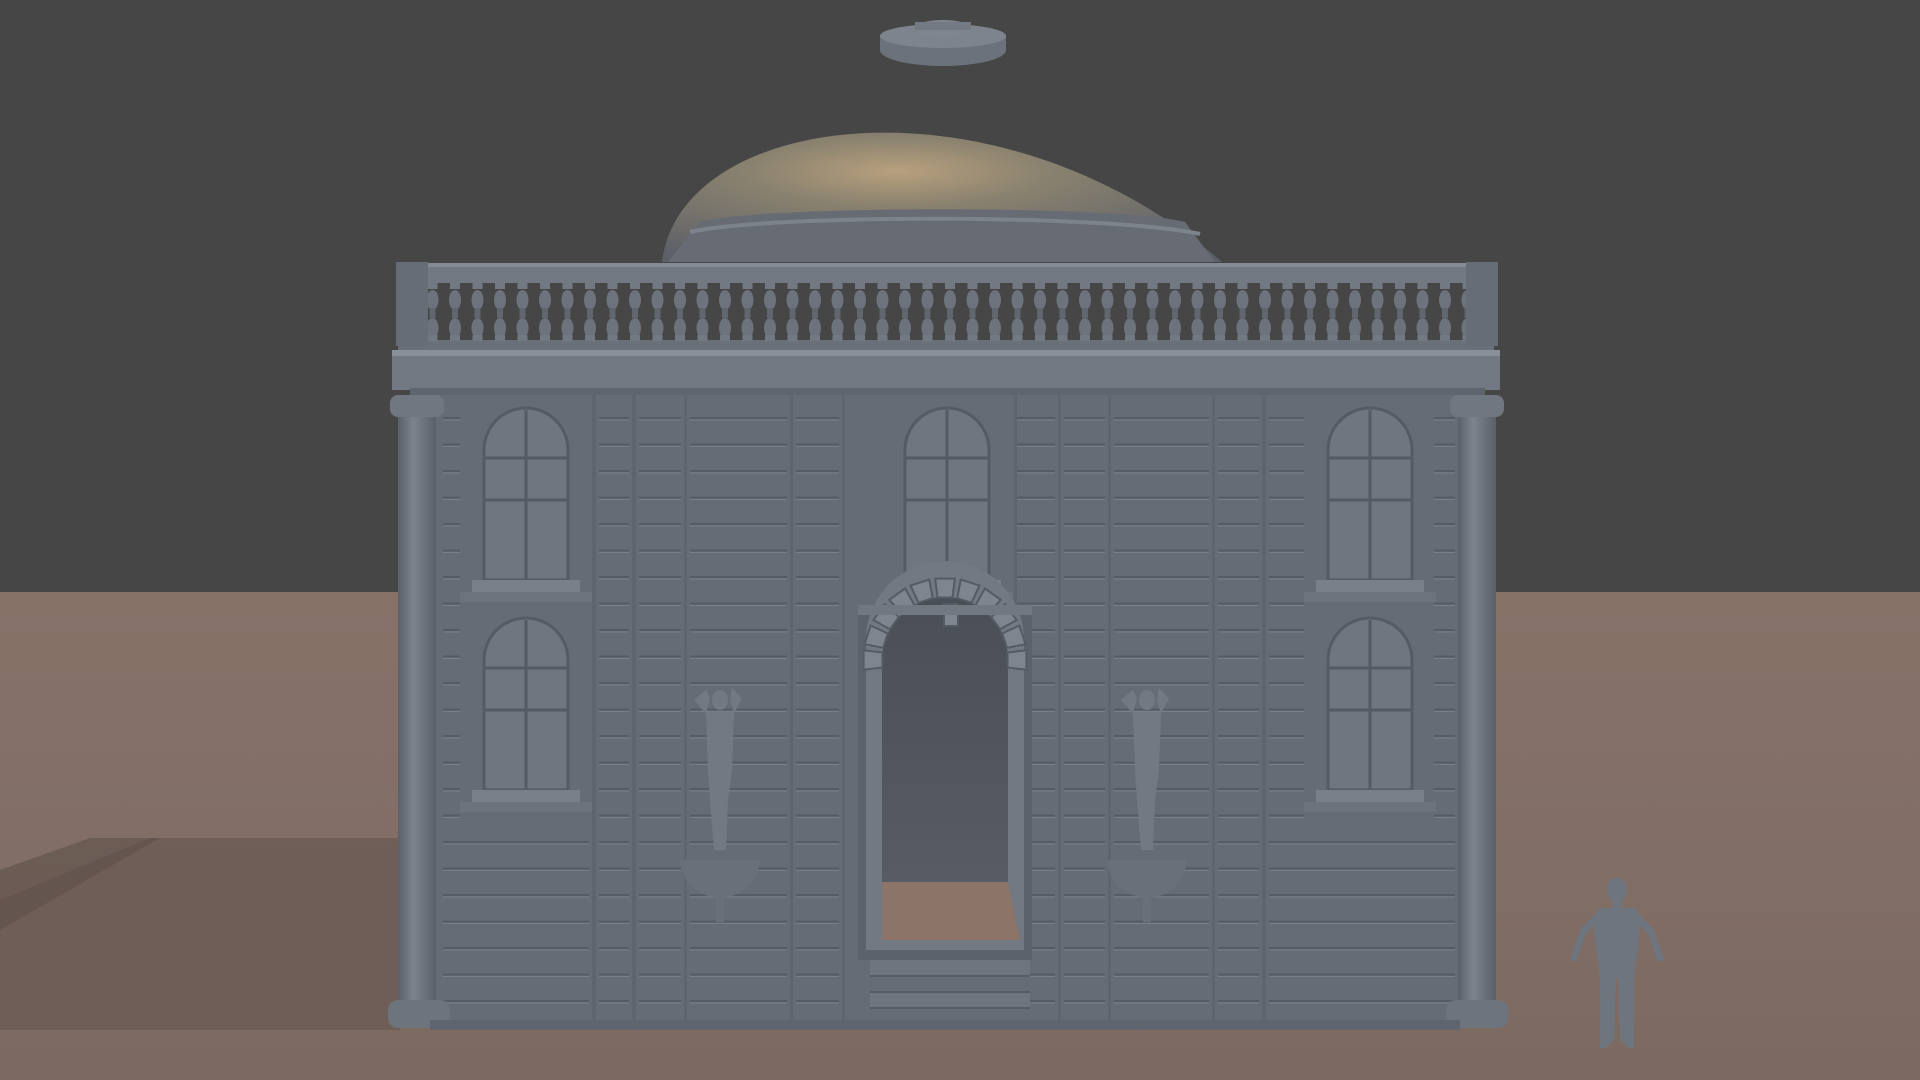  I want to click on cornice-highlight, so click(946, 353).